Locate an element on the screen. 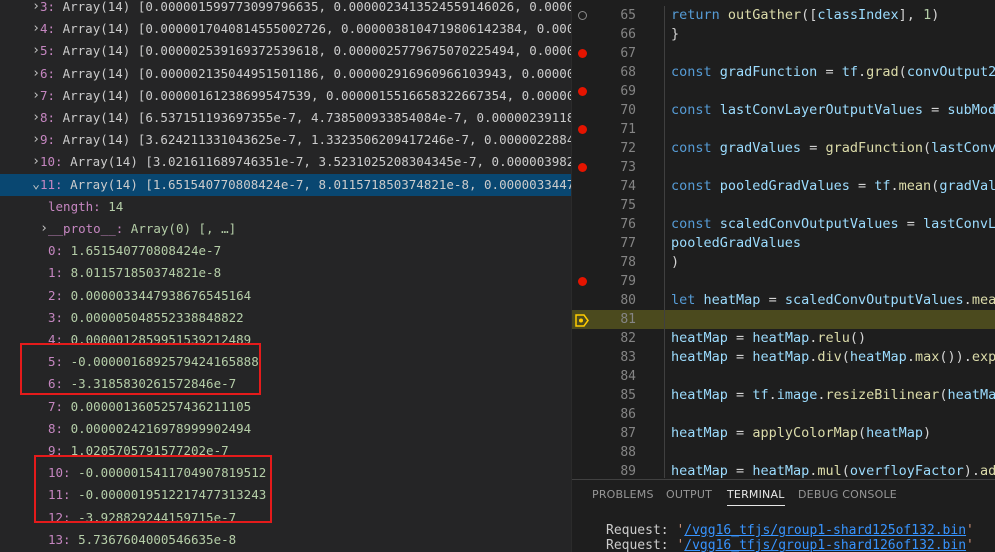 The width and height of the screenshot is (995, 552). variable-element-row: 8: 0.0000024216978999902494 is located at coordinates (285, 429).